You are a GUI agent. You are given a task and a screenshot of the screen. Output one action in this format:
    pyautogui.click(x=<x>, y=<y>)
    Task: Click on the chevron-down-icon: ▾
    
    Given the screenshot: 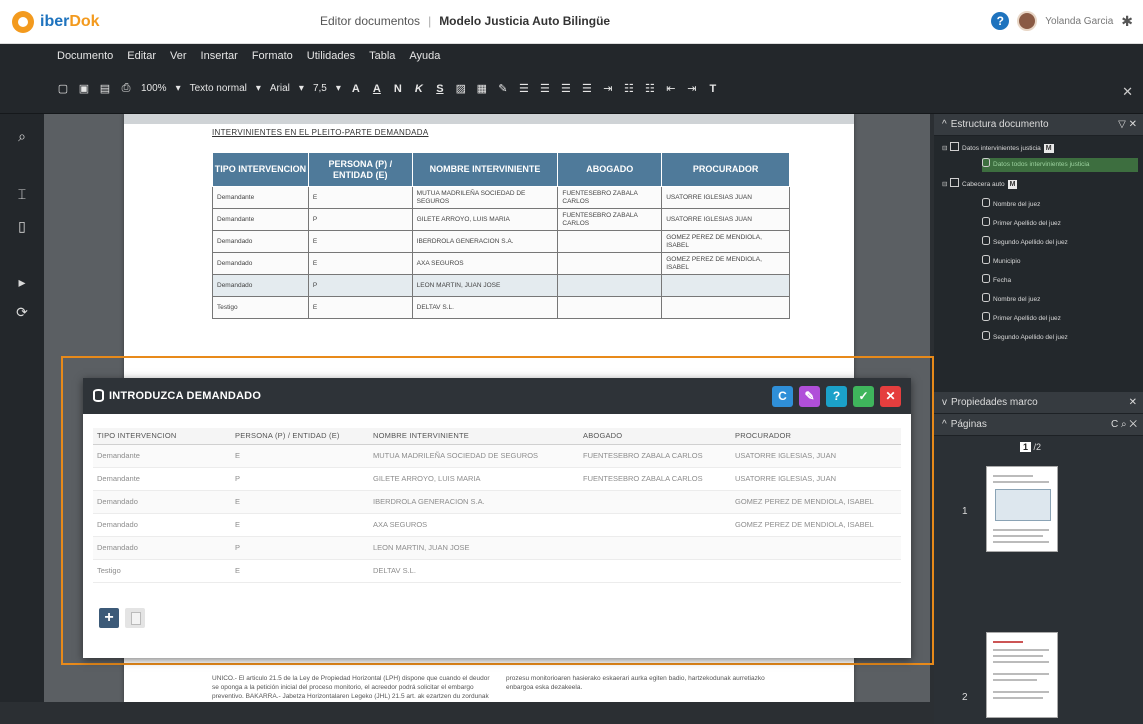 What is the action you would take?
    pyautogui.click(x=258, y=88)
    